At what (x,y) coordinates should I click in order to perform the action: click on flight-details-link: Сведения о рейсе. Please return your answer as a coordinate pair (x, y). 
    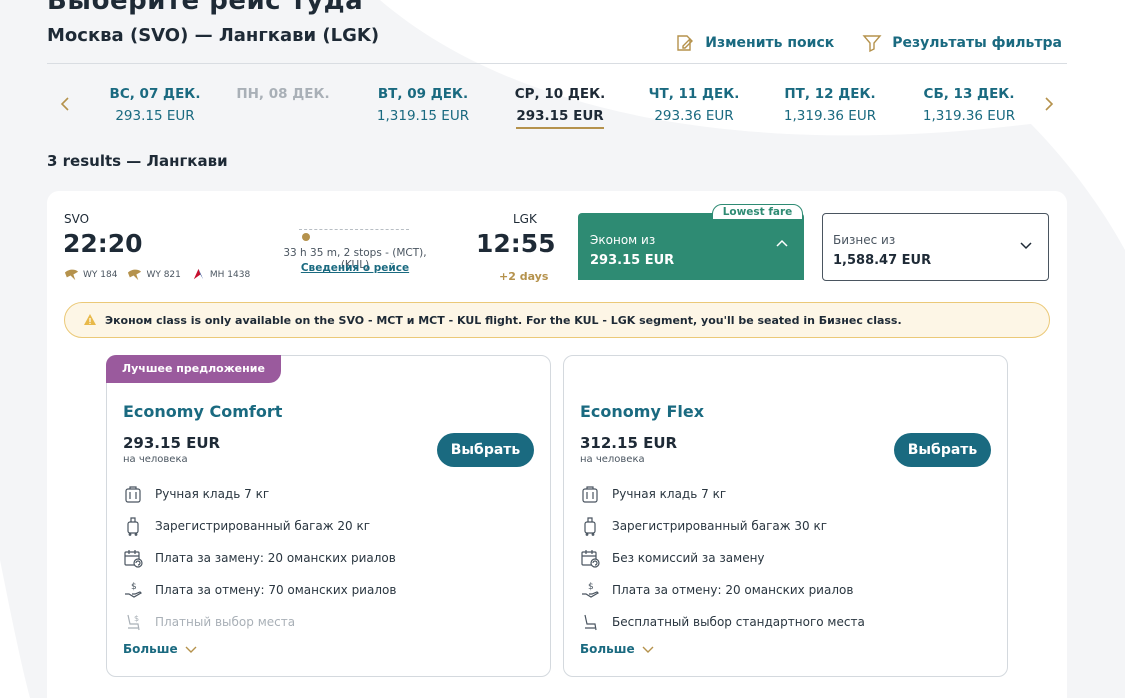
    Looking at the image, I should click on (355, 268).